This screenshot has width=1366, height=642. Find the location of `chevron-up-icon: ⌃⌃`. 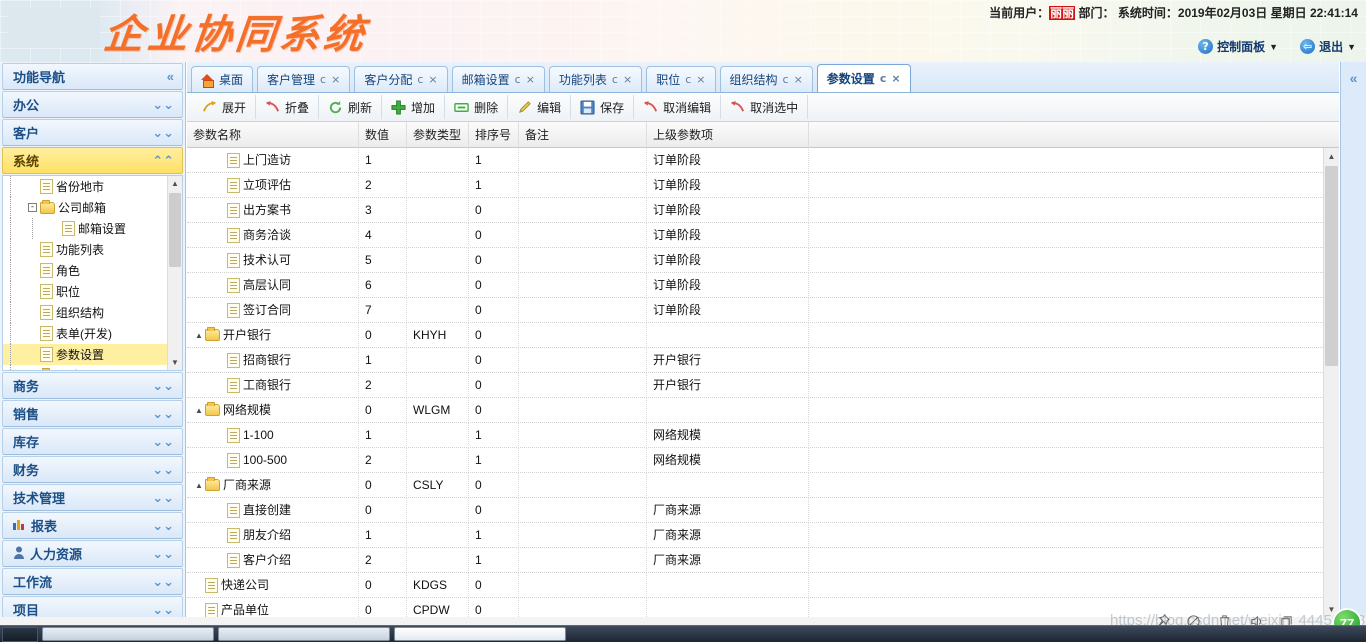

chevron-up-icon: ⌃⌃ is located at coordinates (163, 161).